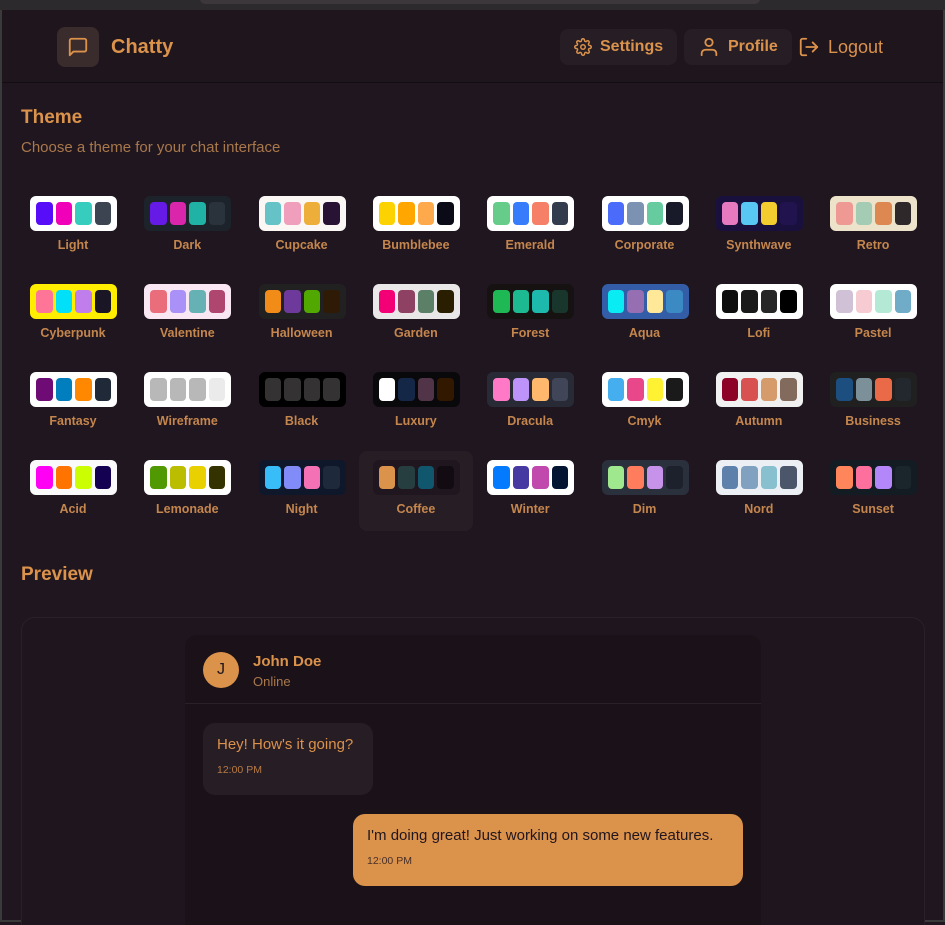 The image size is (945, 925). What do you see at coordinates (645, 403) in the screenshot?
I see `theme-option-cmyk: Cmyk` at bounding box center [645, 403].